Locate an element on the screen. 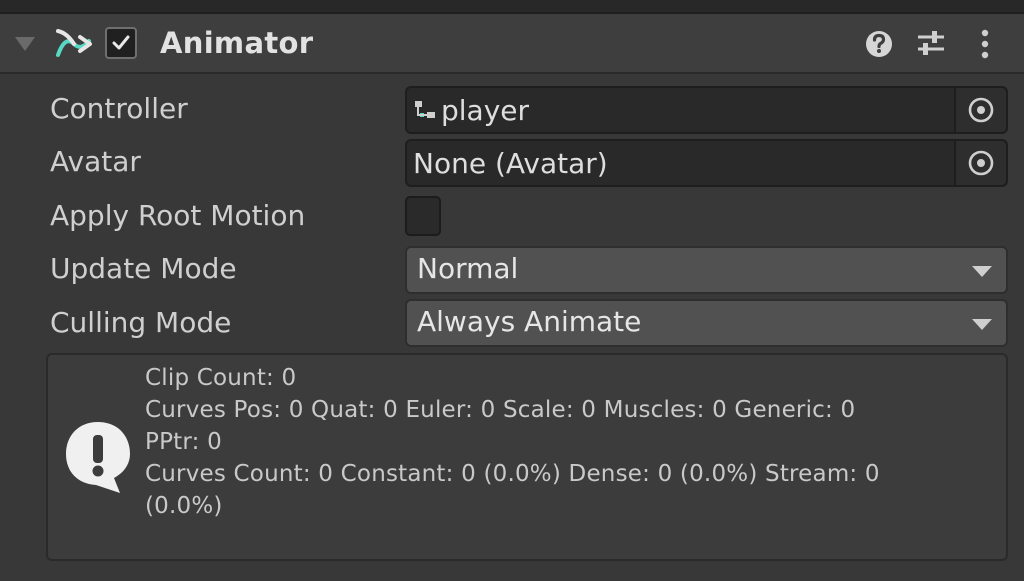 This screenshot has width=1024, height=581. component-title: Animator is located at coordinates (237, 43).